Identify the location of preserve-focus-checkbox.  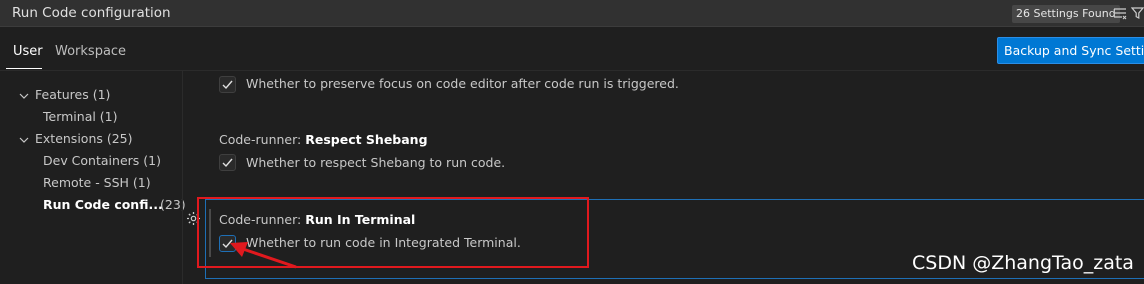
(227, 84).